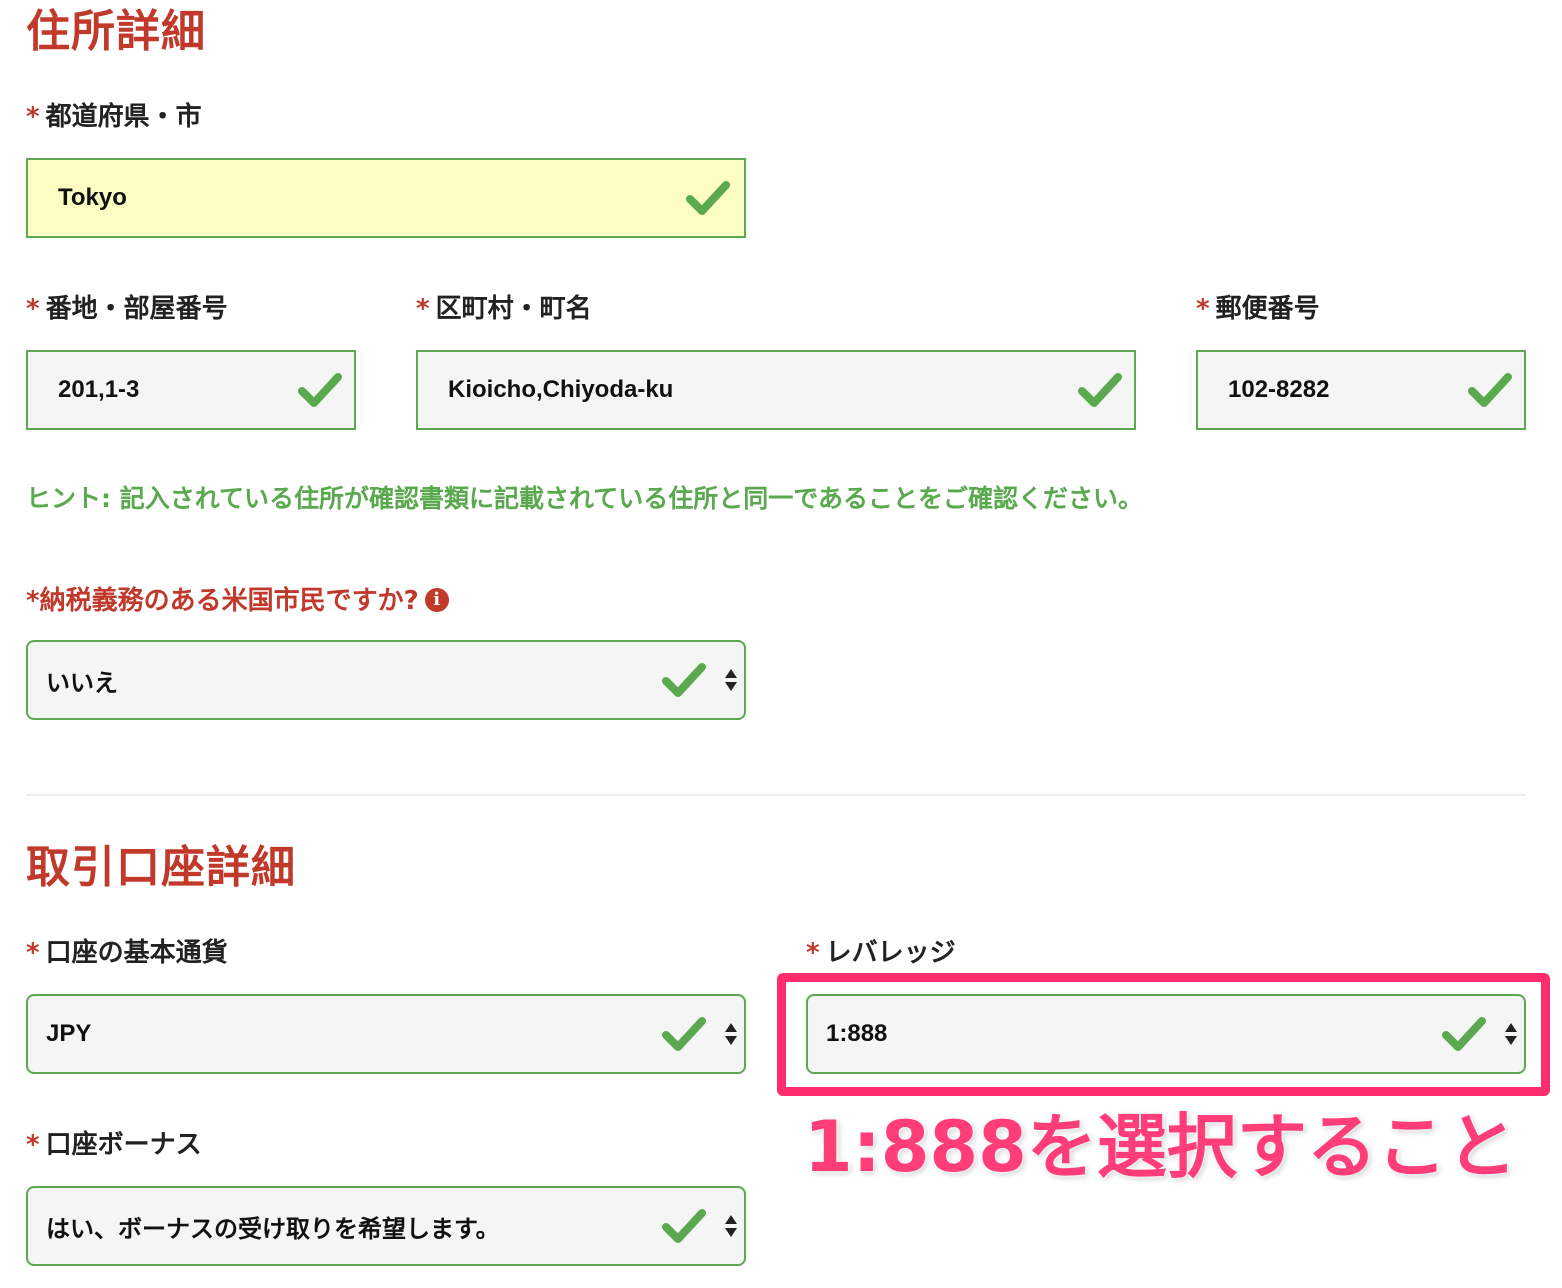  Describe the element at coordinates (92, 197) in the screenshot. I see `prefecture-city-value: Tokyo` at that location.